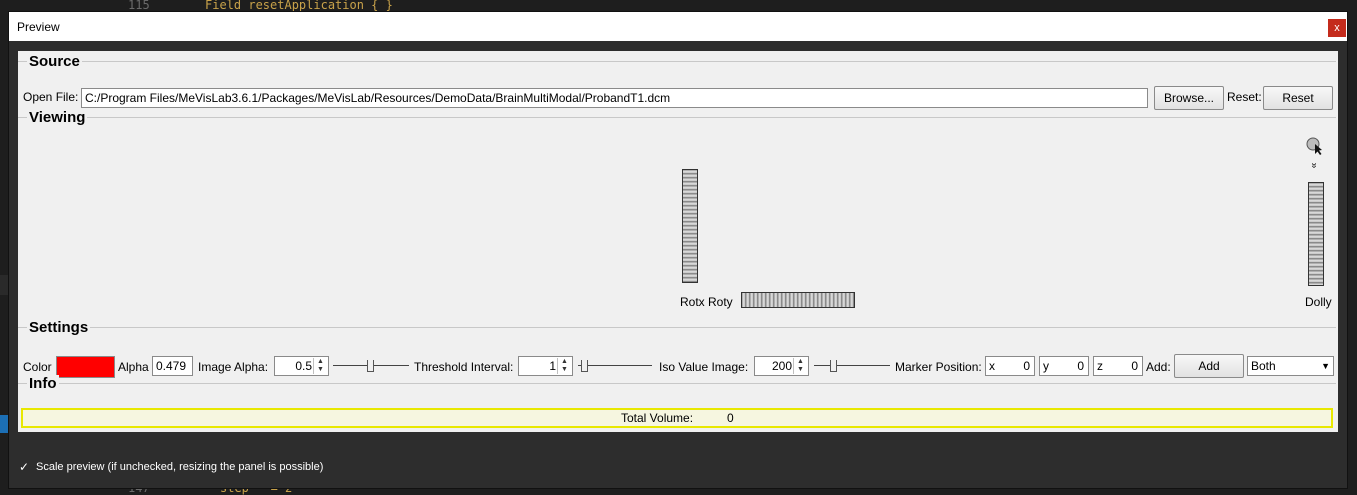  Describe the element at coordinates (1316, 234) in the screenshot. I see `dolly-wheel` at that location.